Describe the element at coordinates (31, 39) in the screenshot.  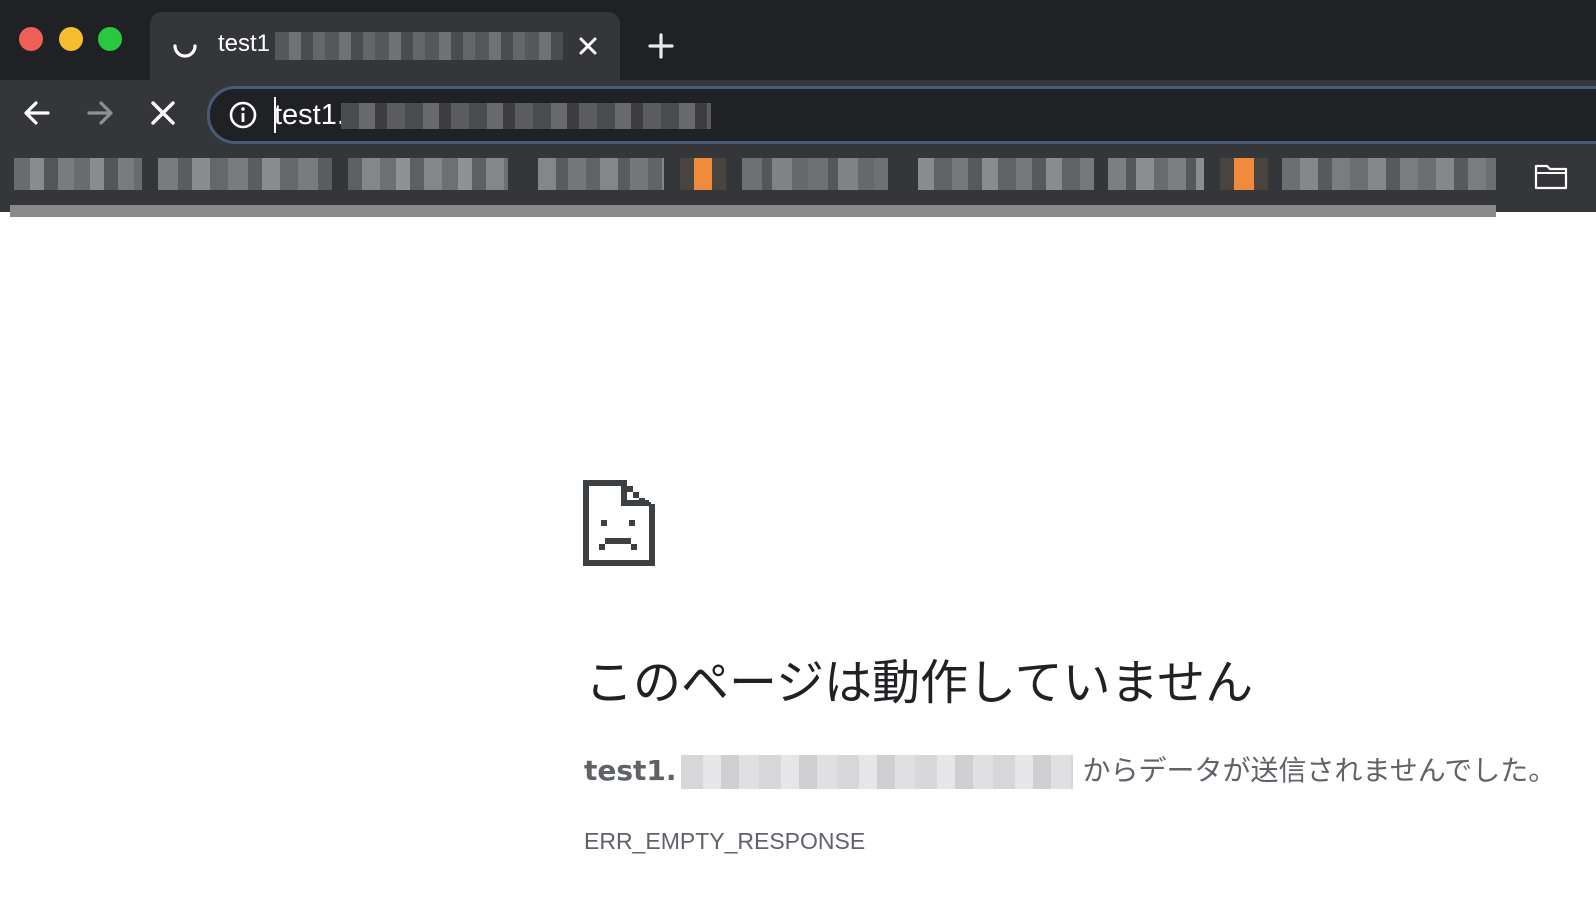
I see `window-close-button` at that location.